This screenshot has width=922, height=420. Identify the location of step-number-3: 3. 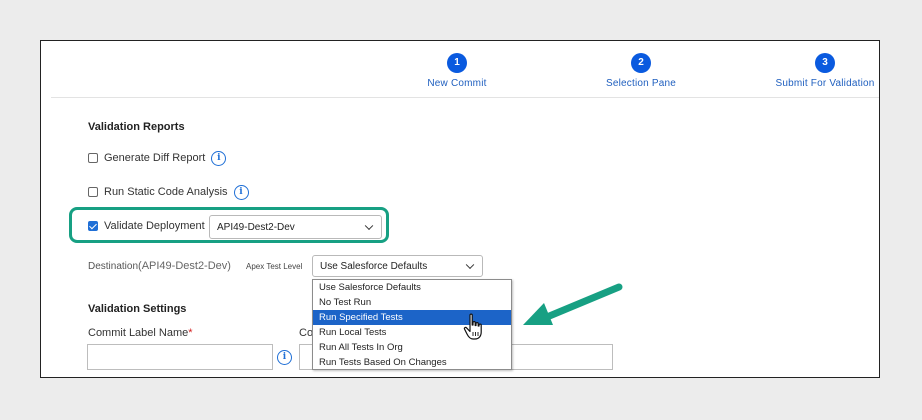
(825, 63).